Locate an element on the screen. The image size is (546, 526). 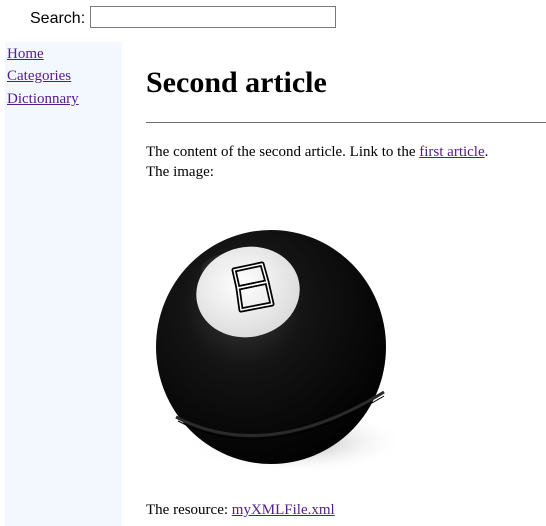
image-label: The image: is located at coordinates (180, 172).